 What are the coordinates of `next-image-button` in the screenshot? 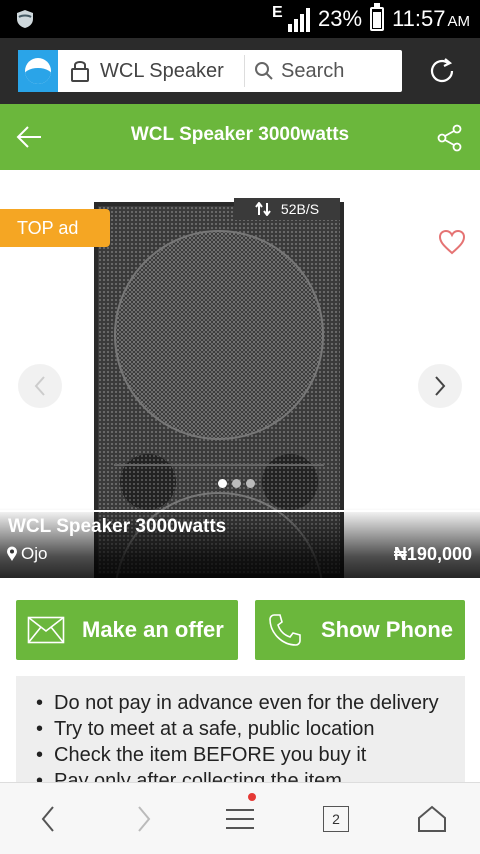 It's located at (440, 386).